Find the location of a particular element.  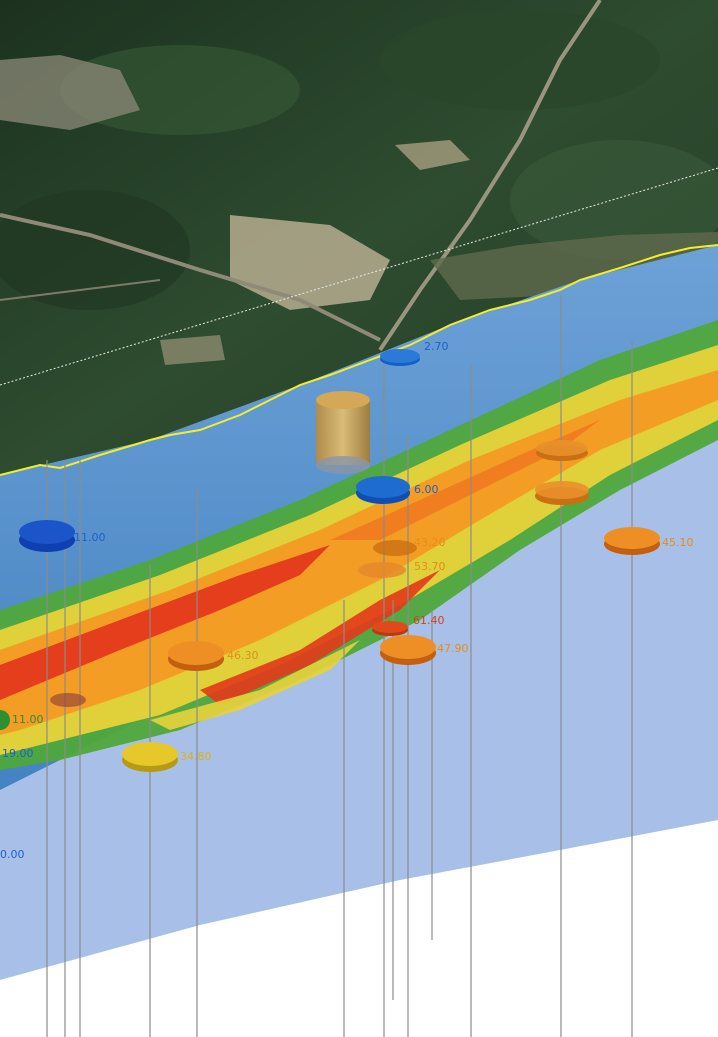

cylinder-tank-marker is located at coordinates (343, 432).